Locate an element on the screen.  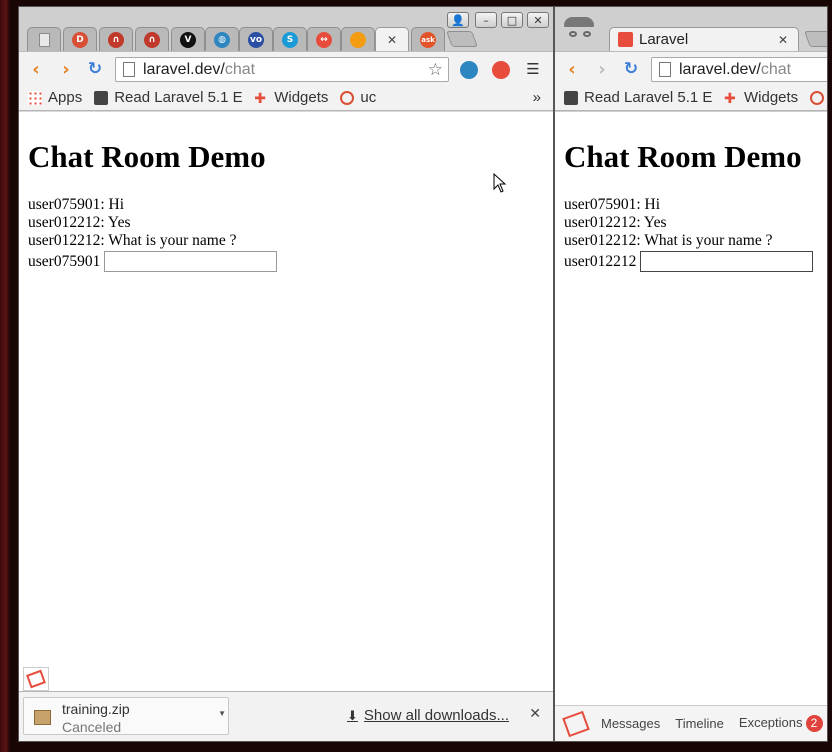
apps-grid-icon is located at coordinates (35, 97).